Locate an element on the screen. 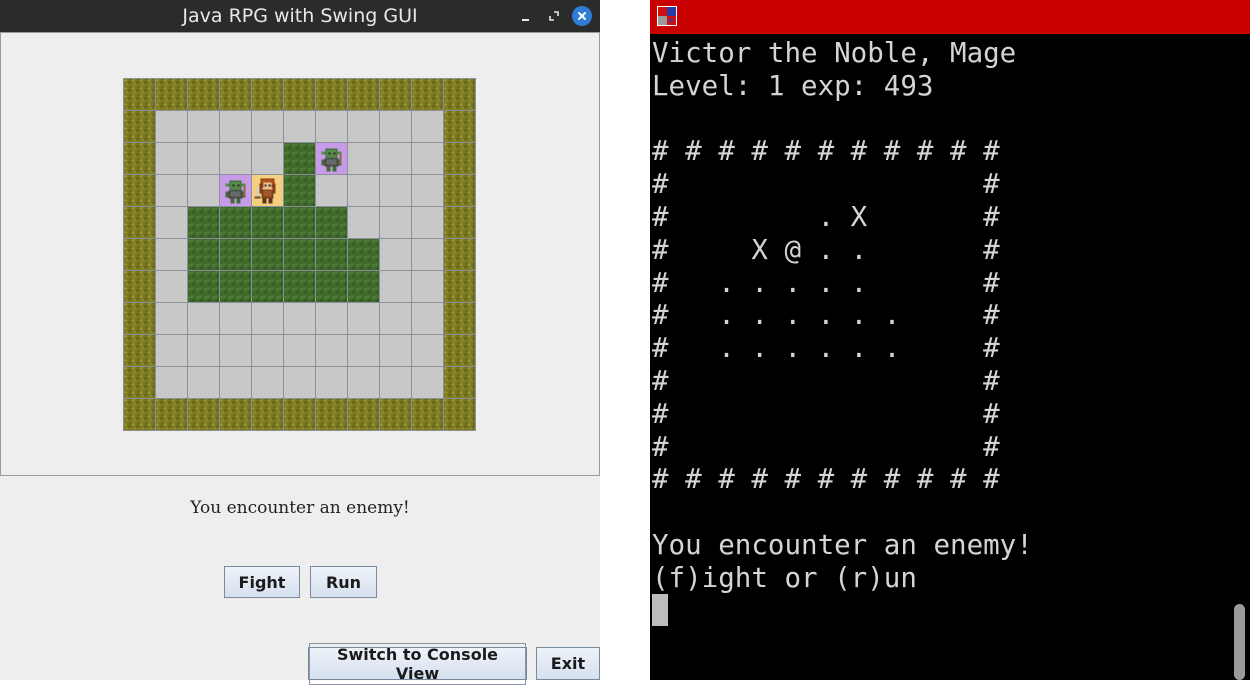 This screenshot has height=685, width=1250. terminal-scrollbar is located at coordinates (1239, 642).